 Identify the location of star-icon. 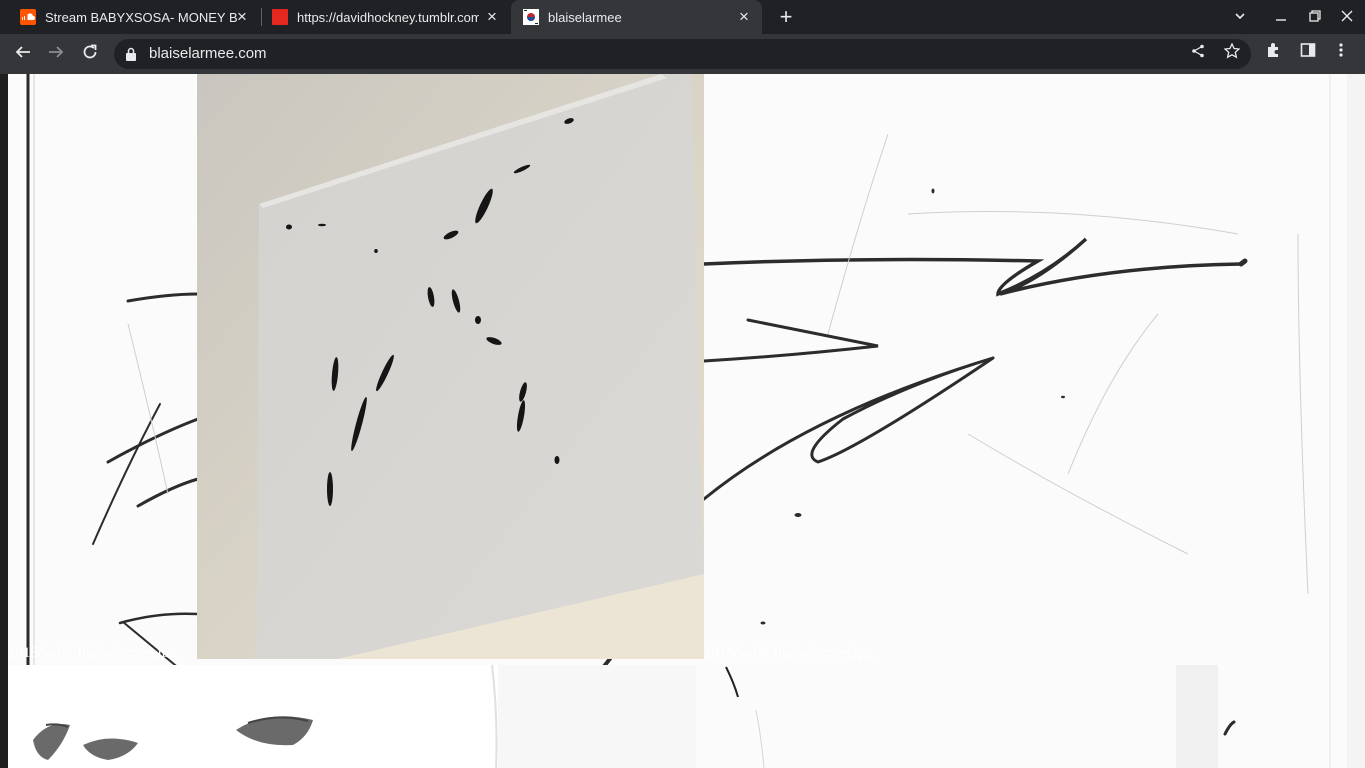
(1232, 53).